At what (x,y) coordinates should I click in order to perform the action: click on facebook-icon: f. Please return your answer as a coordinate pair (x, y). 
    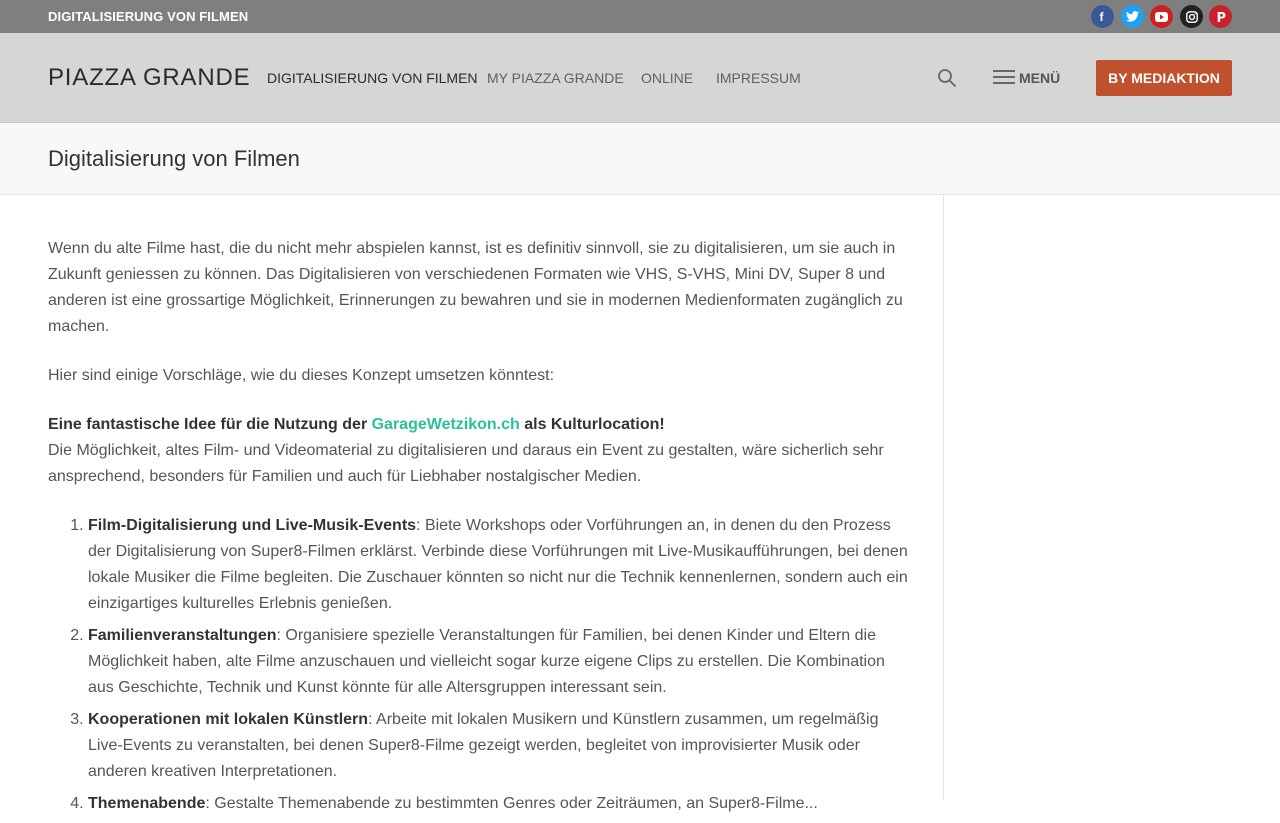
    Looking at the image, I should click on (1102, 16).